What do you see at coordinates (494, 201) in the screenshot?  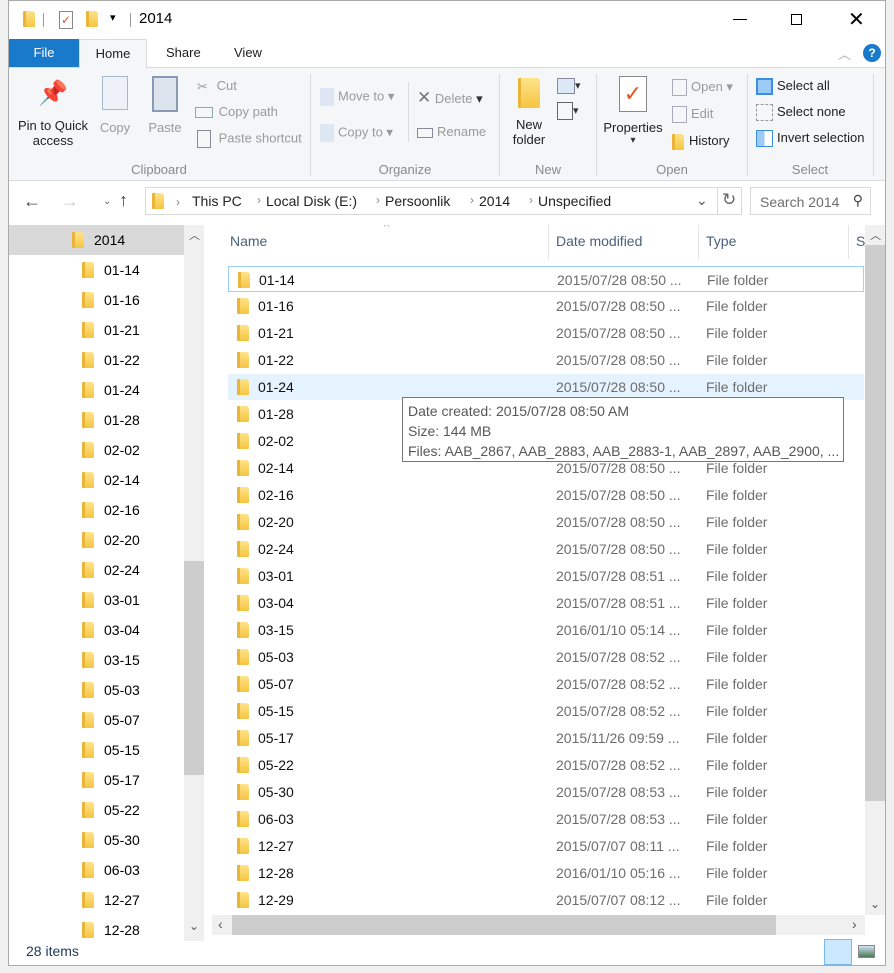 I see `breadcrumb-2014: 2014` at bounding box center [494, 201].